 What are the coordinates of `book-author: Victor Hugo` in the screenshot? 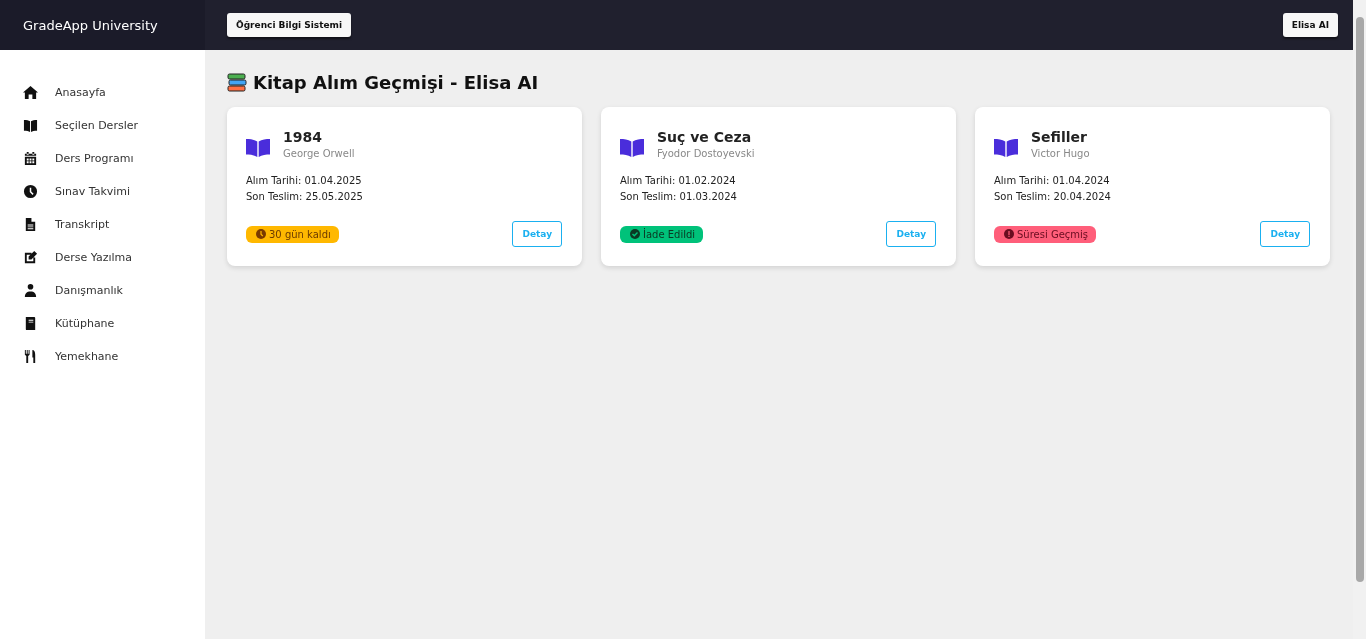 It's located at (1060, 153).